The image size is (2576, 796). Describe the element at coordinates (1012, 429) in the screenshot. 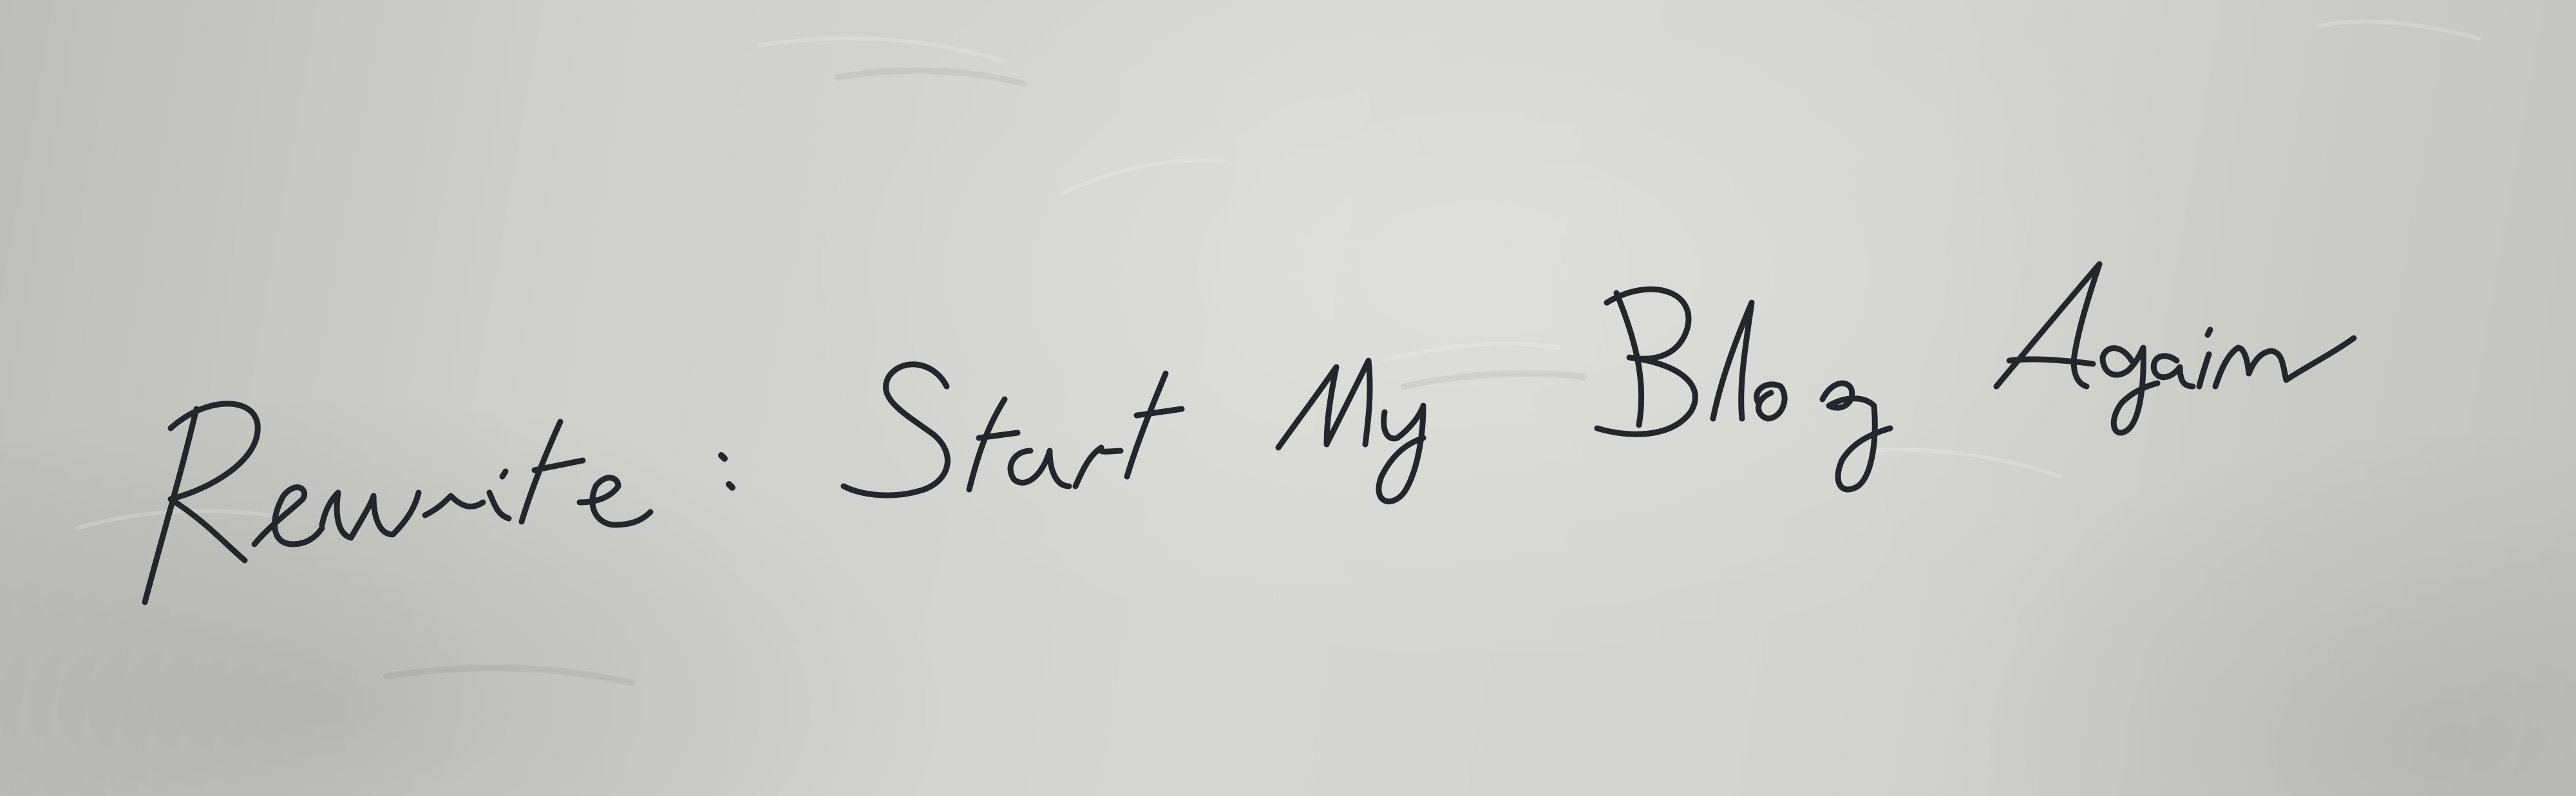

I see `word-start` at that location.